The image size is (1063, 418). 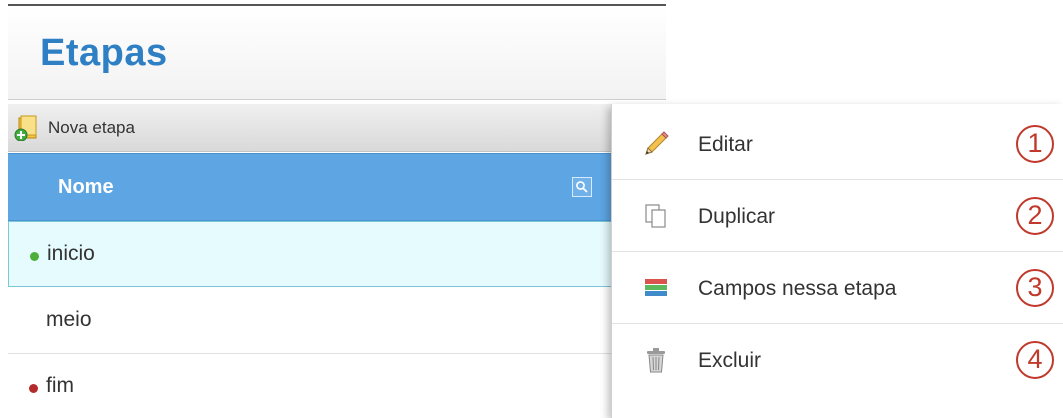 I want to click on menu-item-label: Editar, so click(x=725, y=144).